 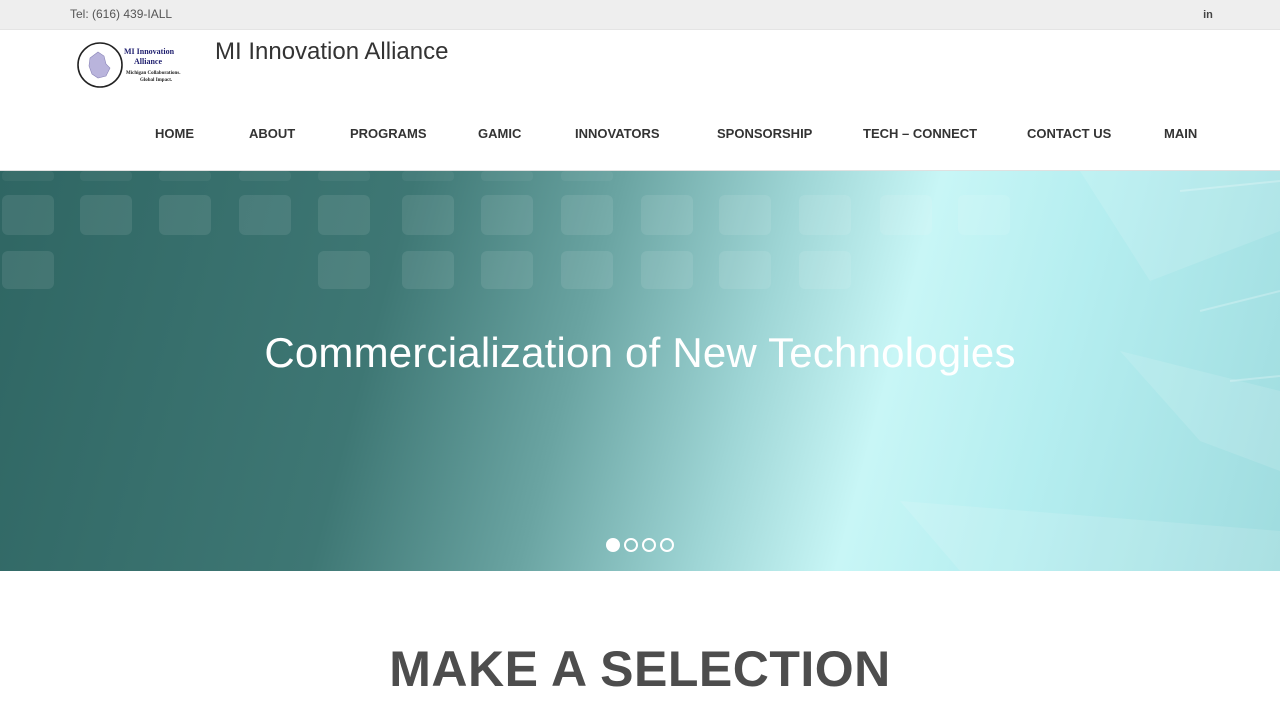 What do you see at coordinates (149, 51) in the screenshot?
I see `logo-text-line-1: MI Innovation` at bounding box center [149, 51].